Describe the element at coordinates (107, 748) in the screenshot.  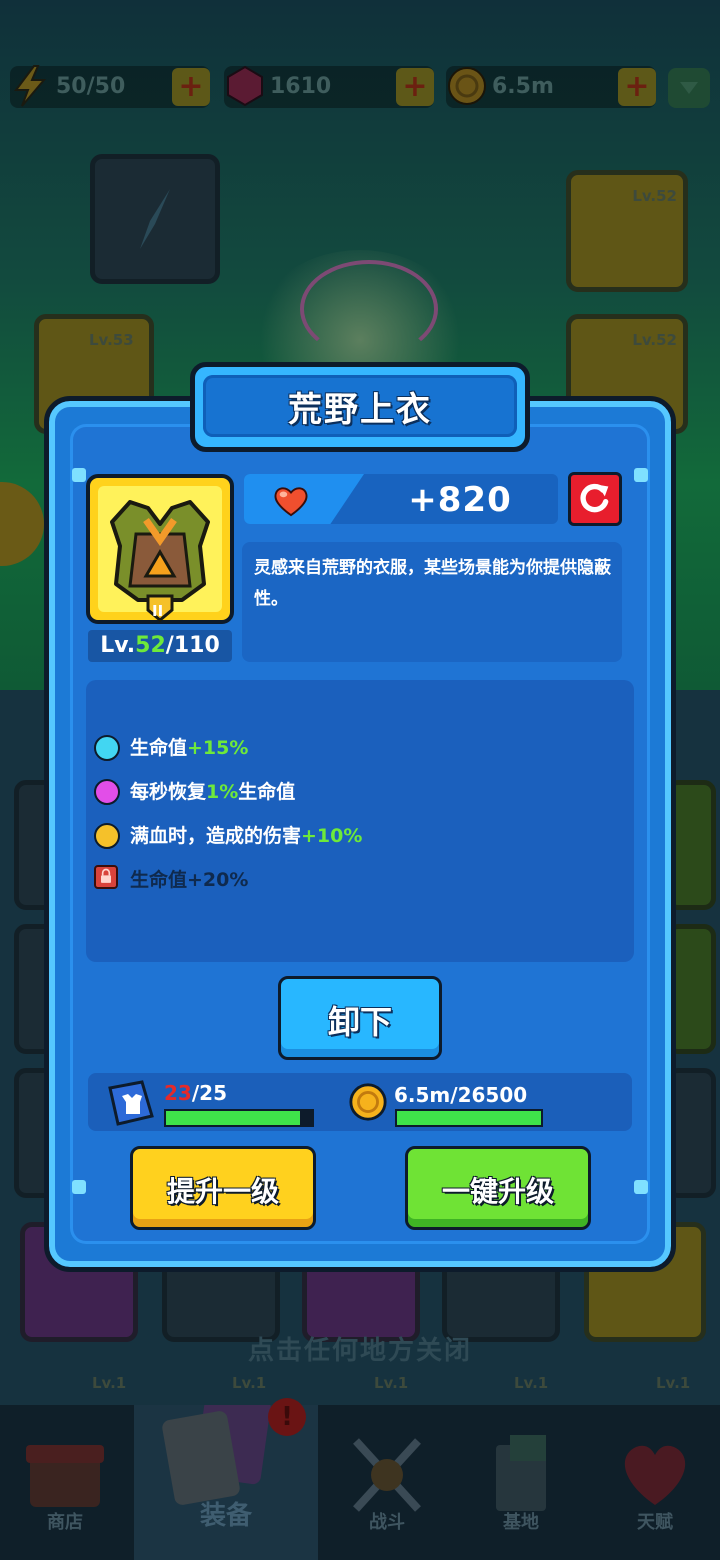
I see `cyan-dot-icon` at that location.